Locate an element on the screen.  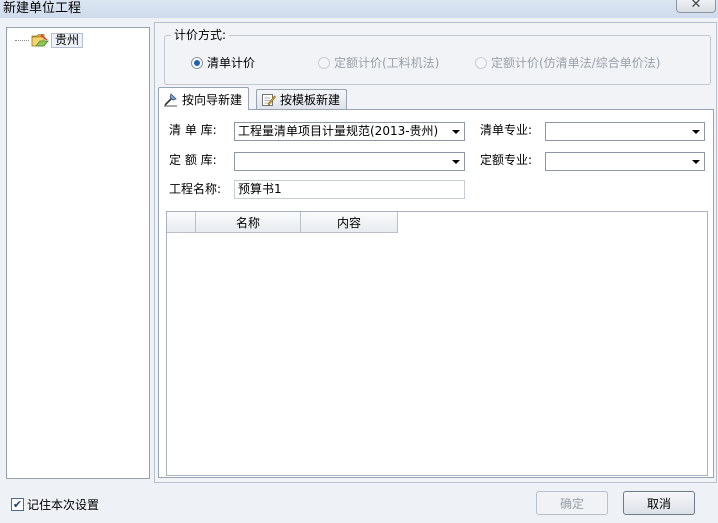
ok-button: 确定 is located at coordinates (572, 503).